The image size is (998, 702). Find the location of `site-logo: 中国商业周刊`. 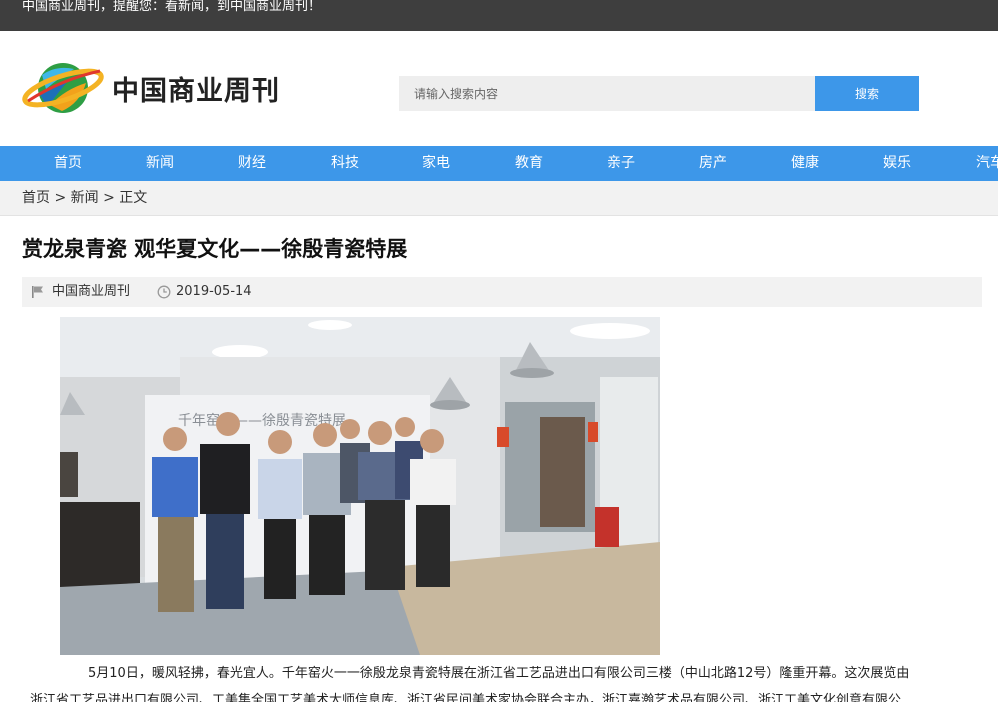

site-logo: 中国商业周刊 is located at coordinates (152, 88).